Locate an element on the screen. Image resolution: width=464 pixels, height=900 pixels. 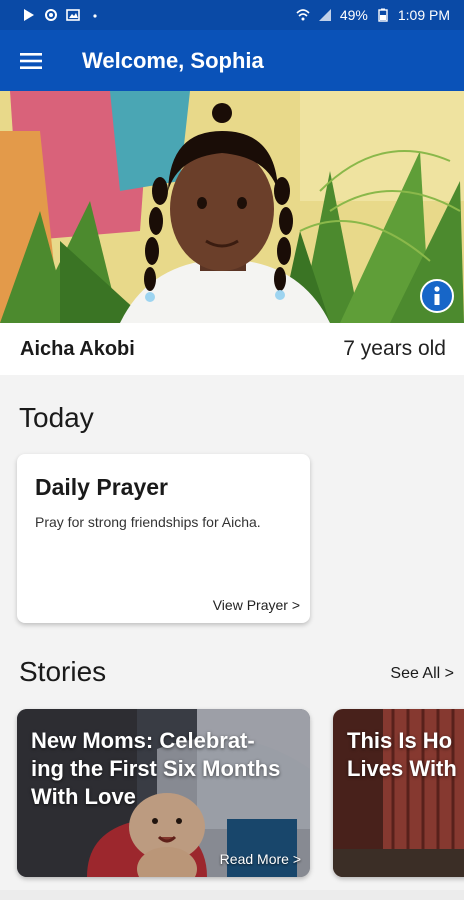
bottom-edge is located at coordinates (232, 895).